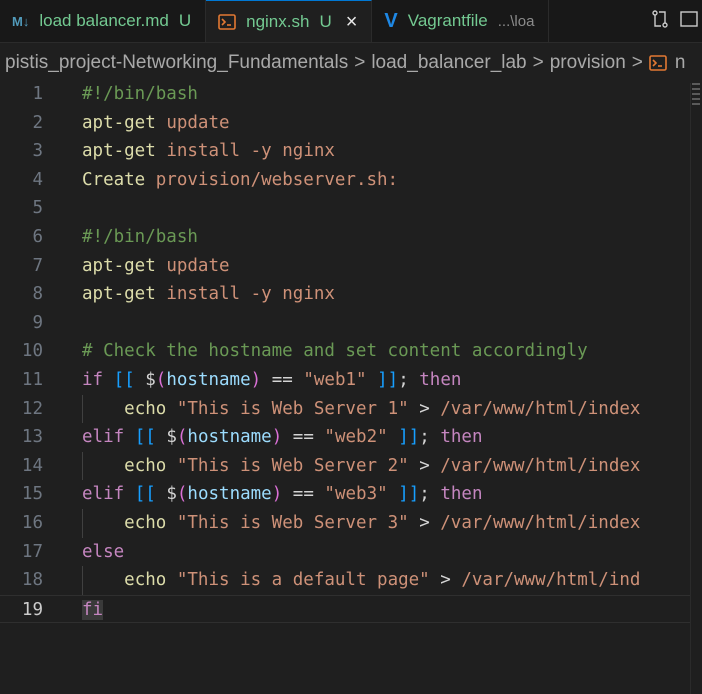  I want to click on split-editor-icon, so click(689, 21).